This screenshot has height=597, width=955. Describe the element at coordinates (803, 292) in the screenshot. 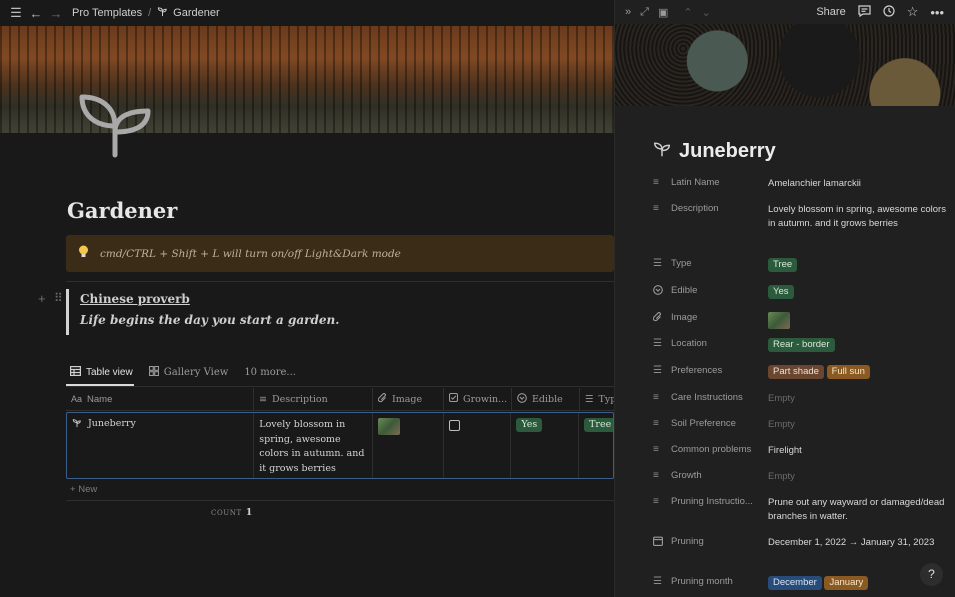

I see `property-edible: Edible Yes` at that location.